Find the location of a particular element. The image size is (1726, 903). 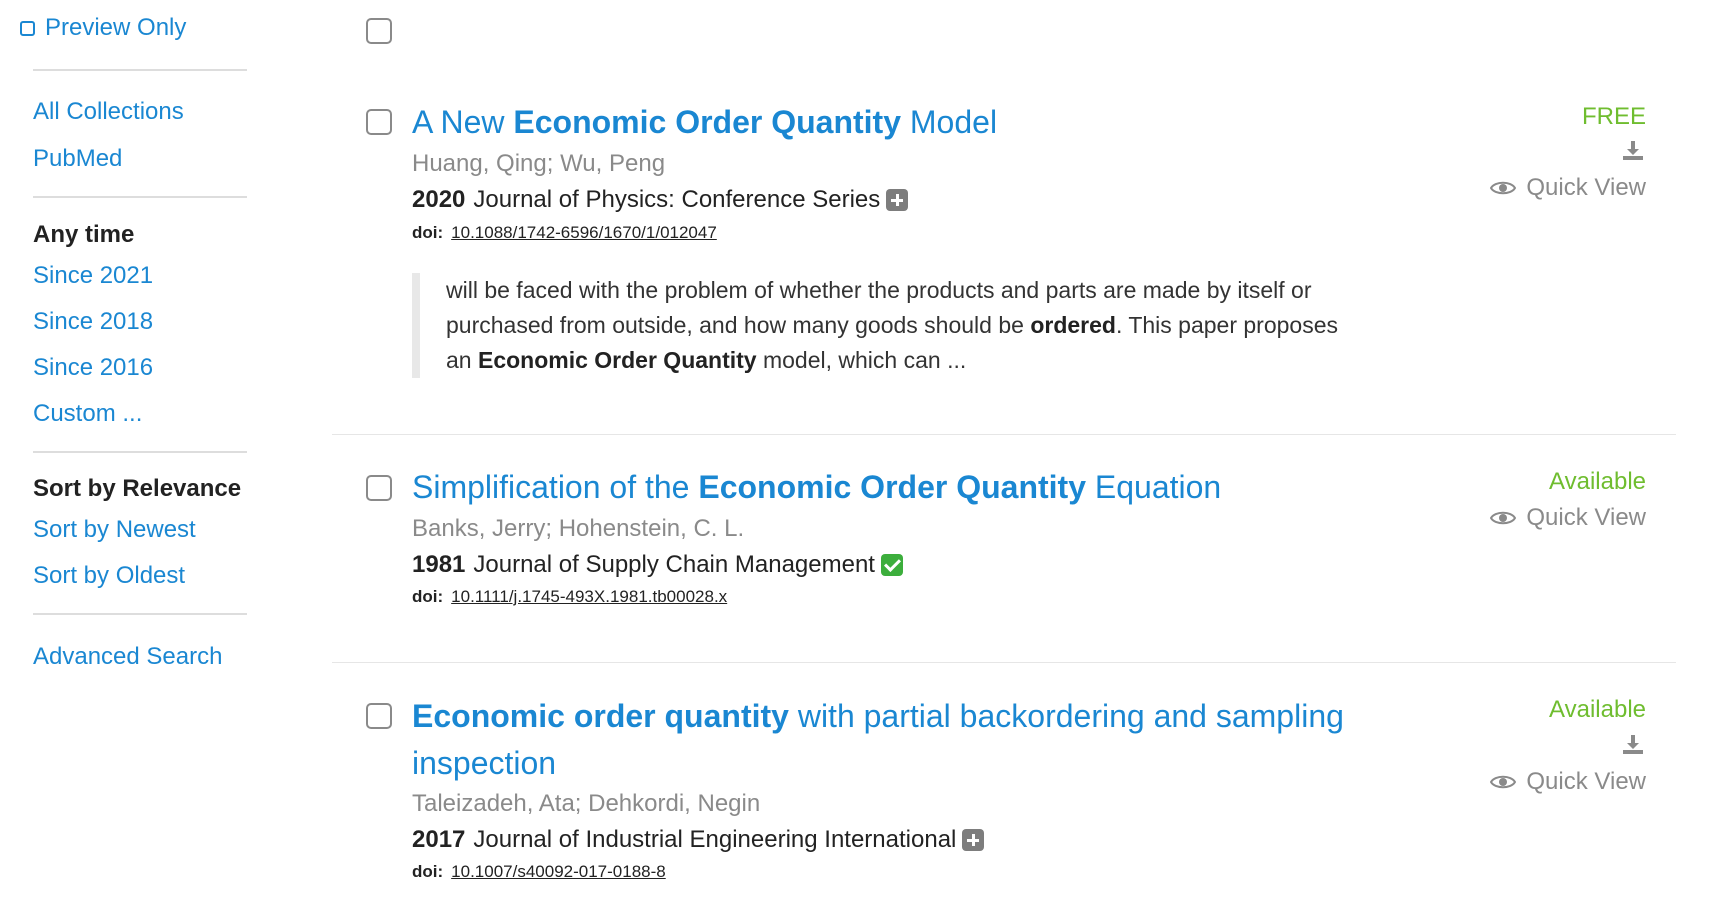

result-title: A New Economic Order Quantity Model is located at coordinates (882, 122).